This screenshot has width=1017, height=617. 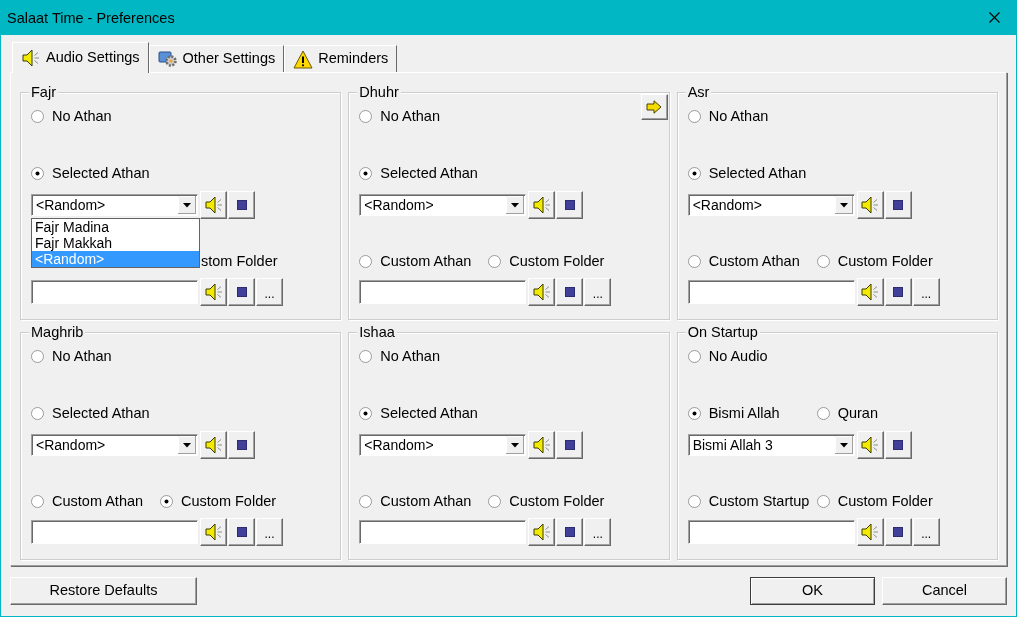 I want to click on group-title: Fajr, so click(x=43, y=92).